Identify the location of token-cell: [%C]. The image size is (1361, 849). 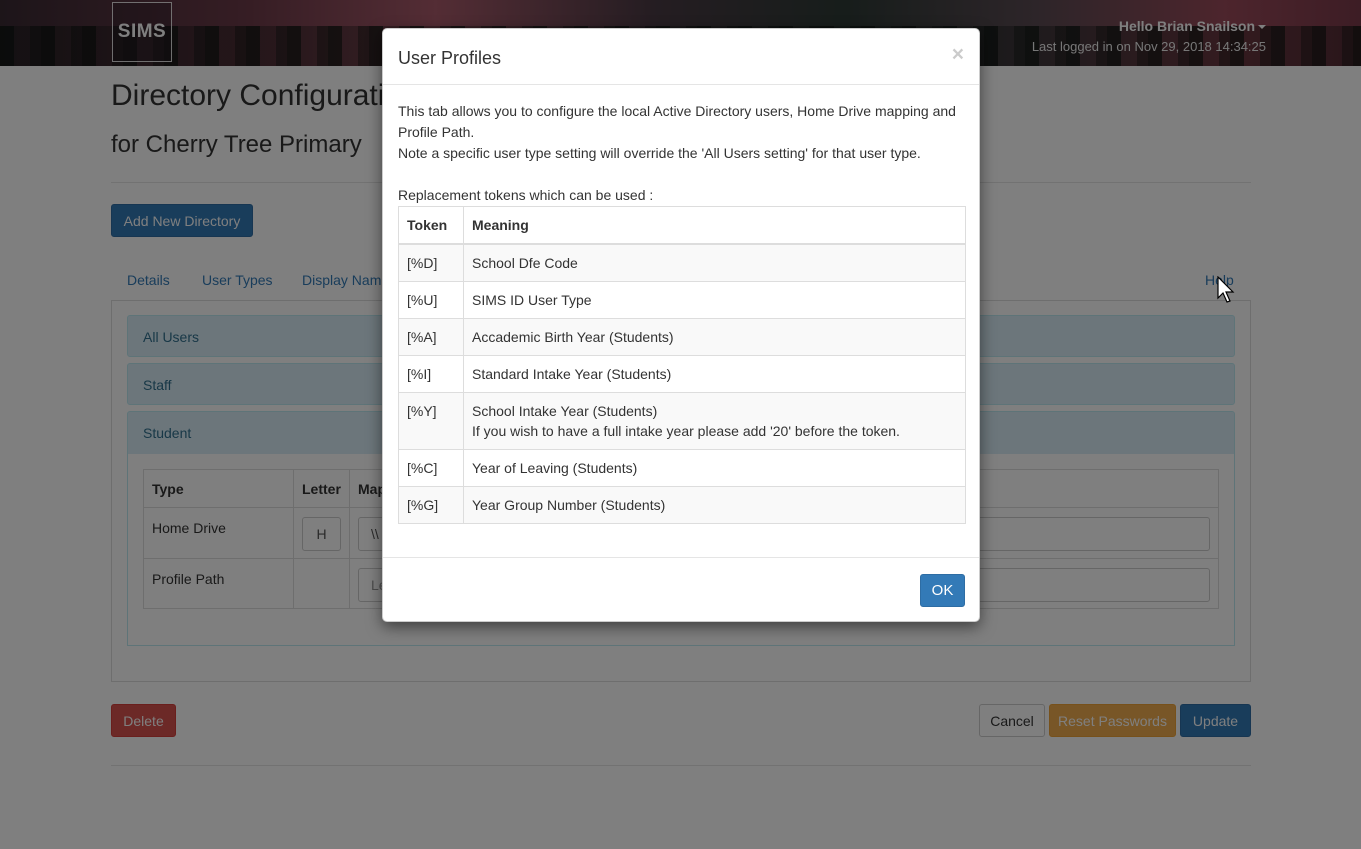
(431, 468).